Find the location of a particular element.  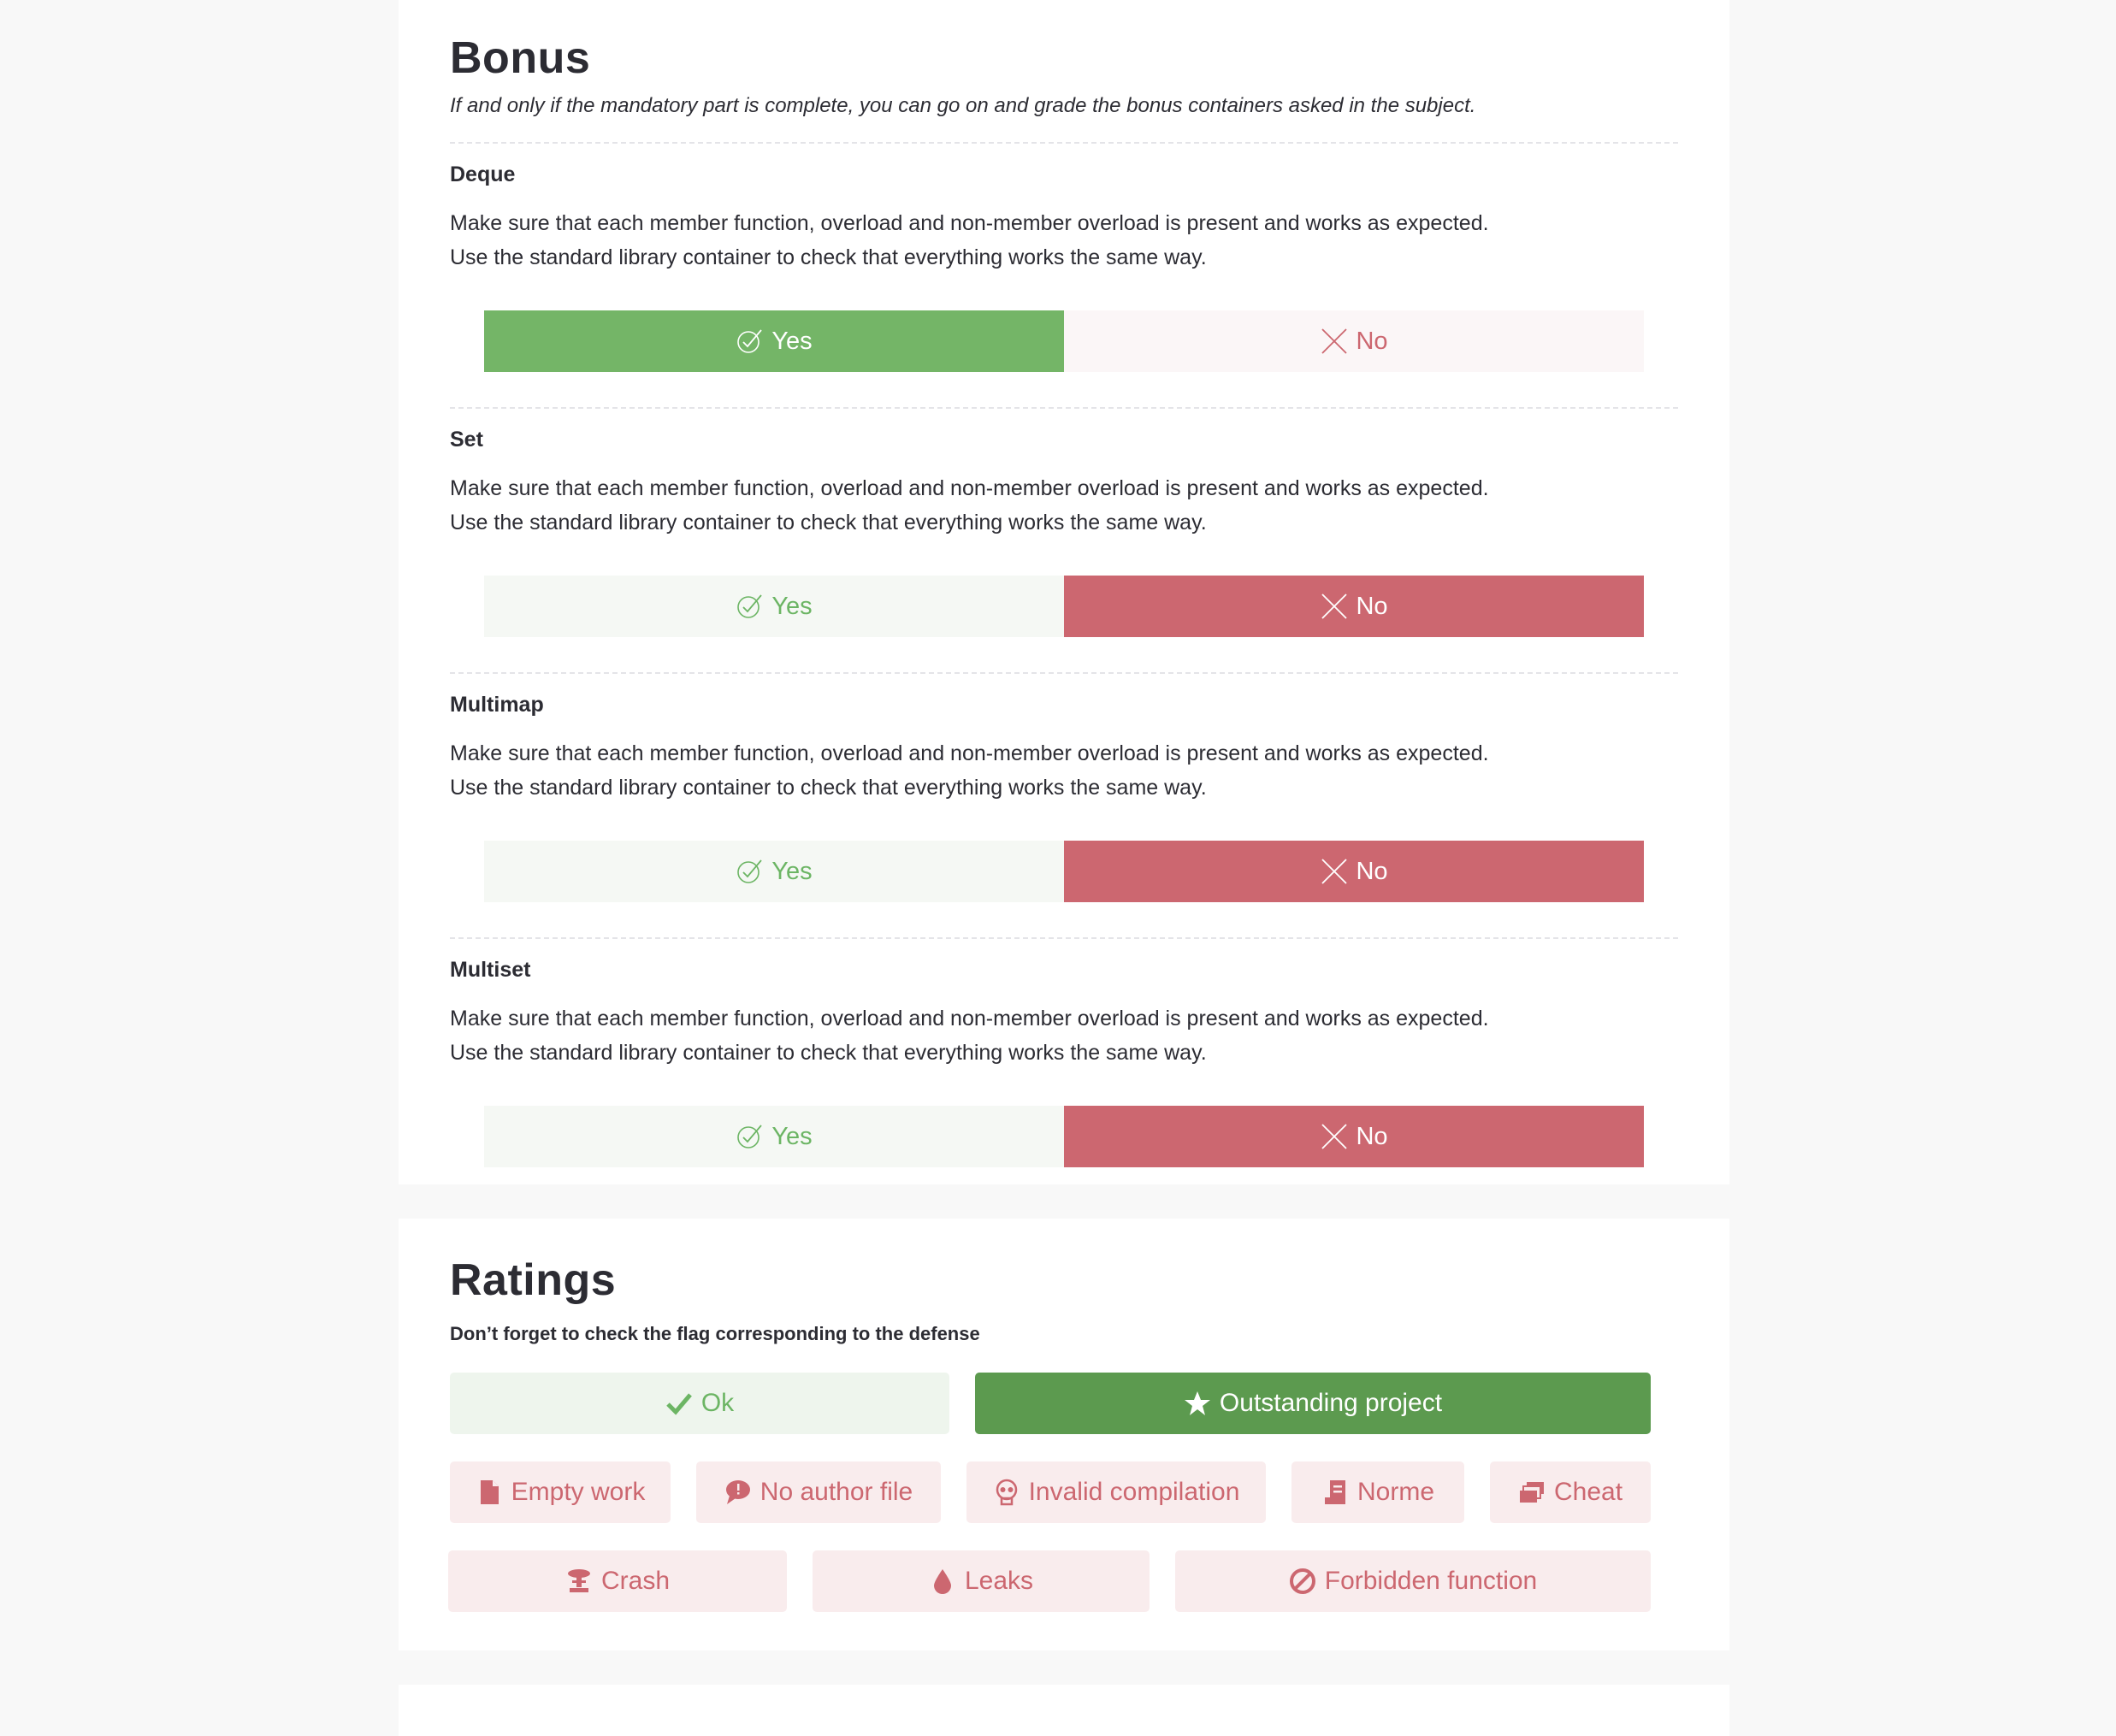

flag-leaks-button: Leaks is located at coordinates (981, 1581).